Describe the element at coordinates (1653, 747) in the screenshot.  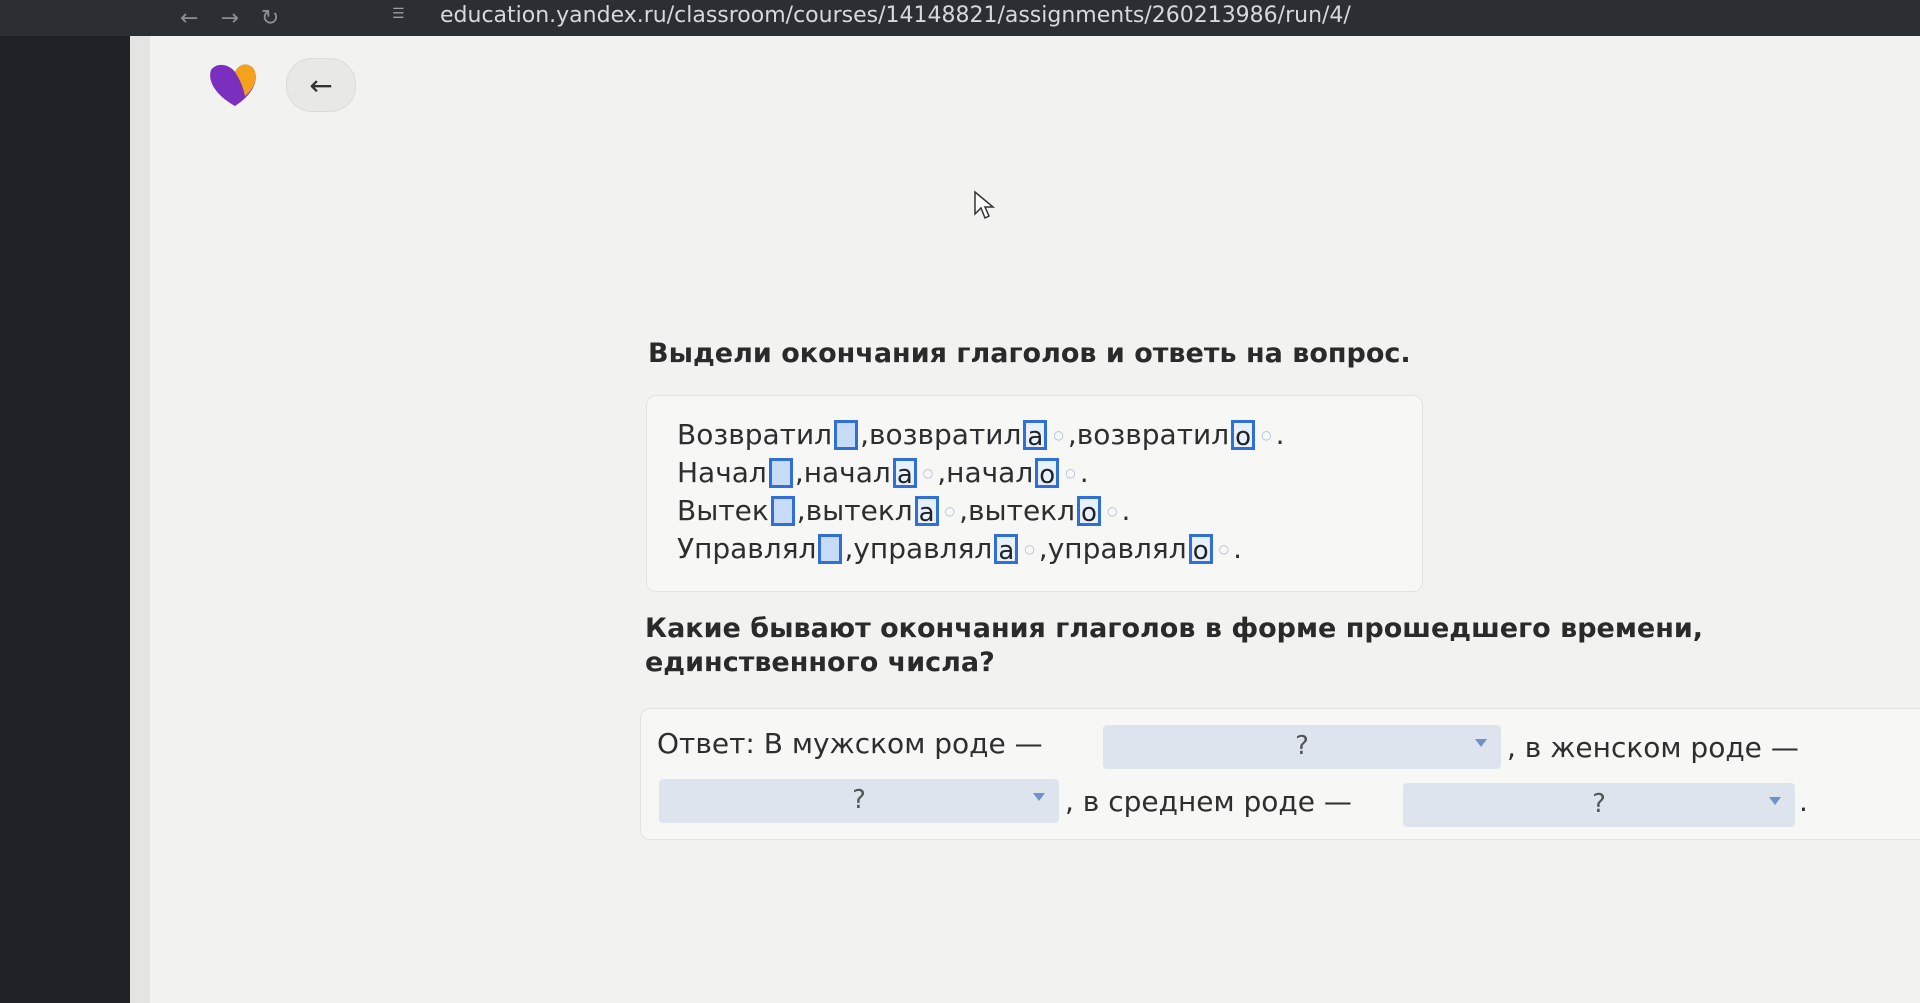
I see `feminine-label: , в женском роде —` at that location.